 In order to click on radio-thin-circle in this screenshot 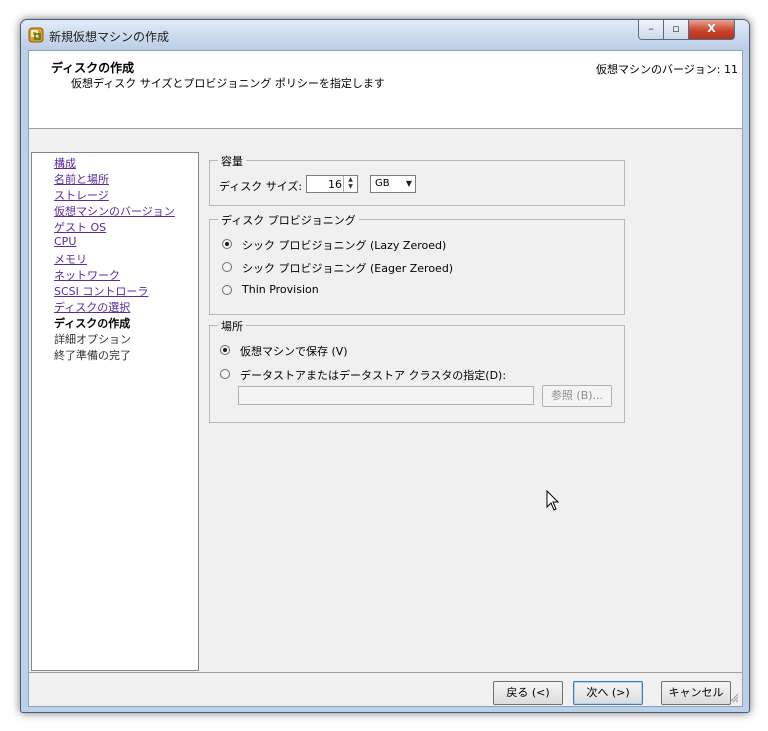, I will do `click(227, 290)`.